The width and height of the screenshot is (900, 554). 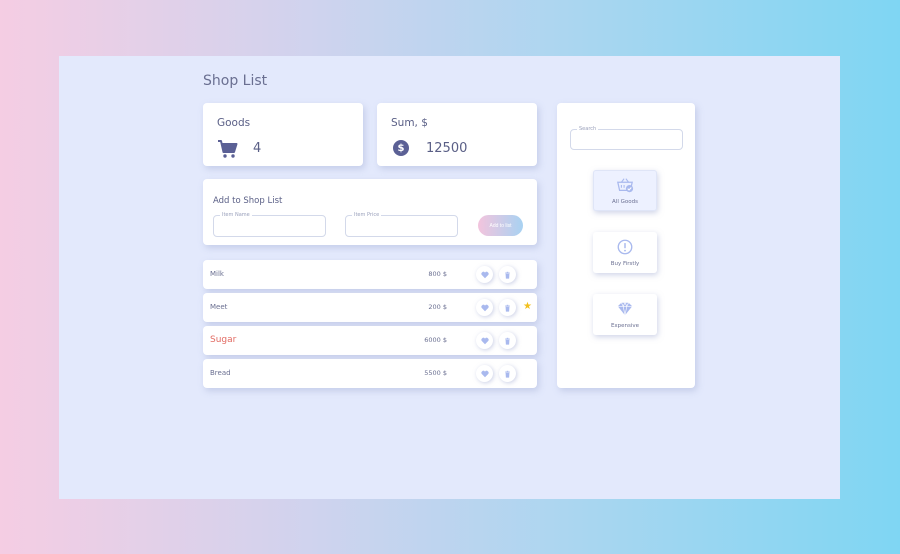 What do you see at coordinates (283, 134) in the screenshot?
I see `goods-card: Goods 4` at bounding box center [283, 134].